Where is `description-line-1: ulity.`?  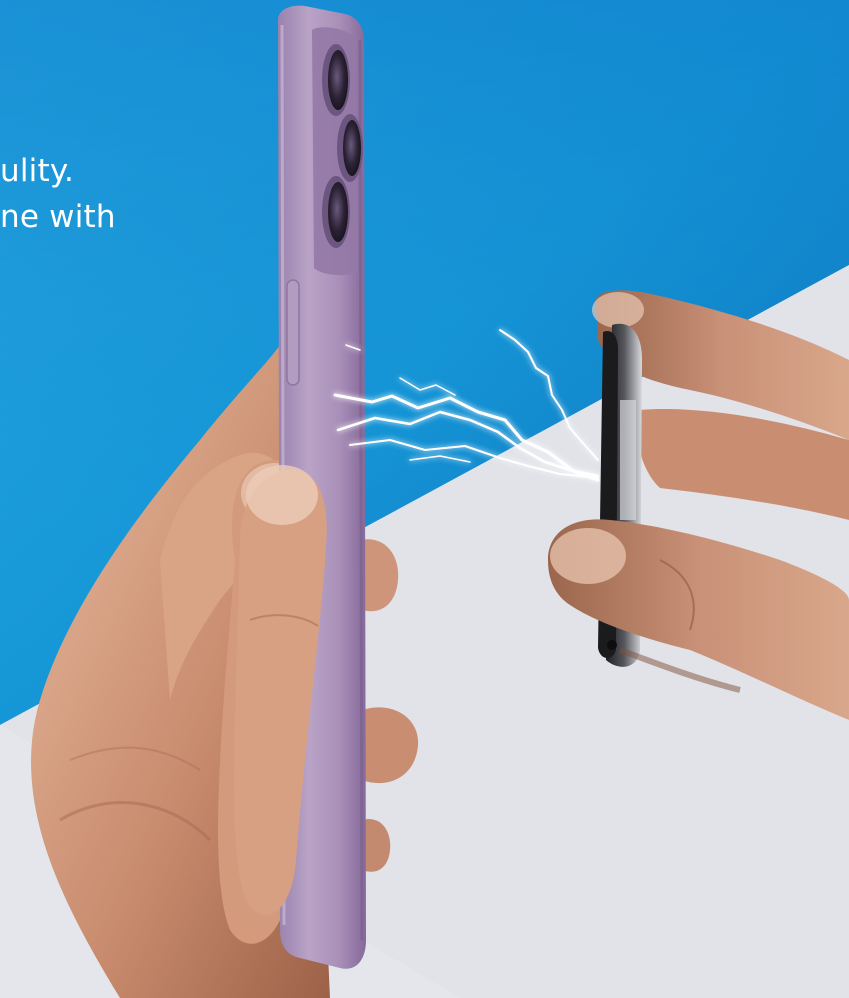
description-line-1: ulity. is located at coordinates (37, 171).